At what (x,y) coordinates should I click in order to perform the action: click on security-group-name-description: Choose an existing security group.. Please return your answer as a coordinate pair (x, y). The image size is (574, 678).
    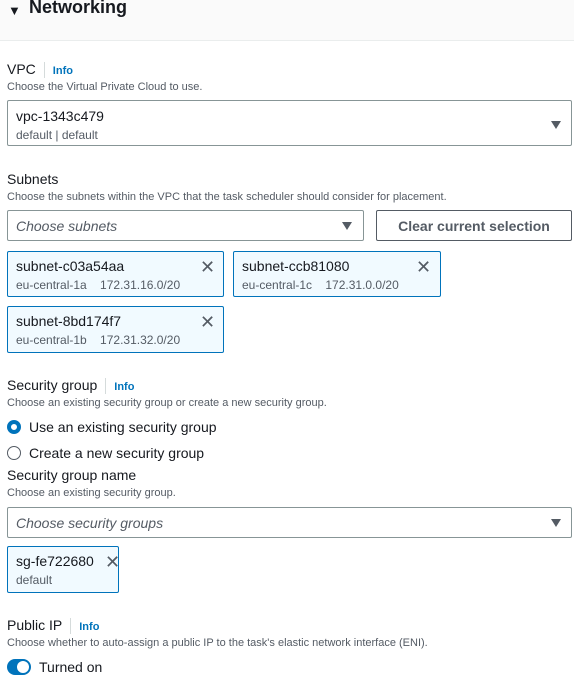
    Looking at the image, I should click on (91, 493).